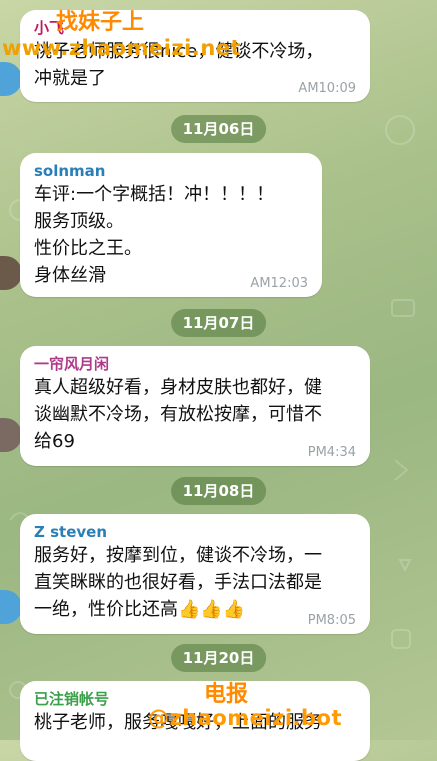  Describe the element at coordinates (71, 532) in the screenshot. I see `message-sender: Z steven` at that location.